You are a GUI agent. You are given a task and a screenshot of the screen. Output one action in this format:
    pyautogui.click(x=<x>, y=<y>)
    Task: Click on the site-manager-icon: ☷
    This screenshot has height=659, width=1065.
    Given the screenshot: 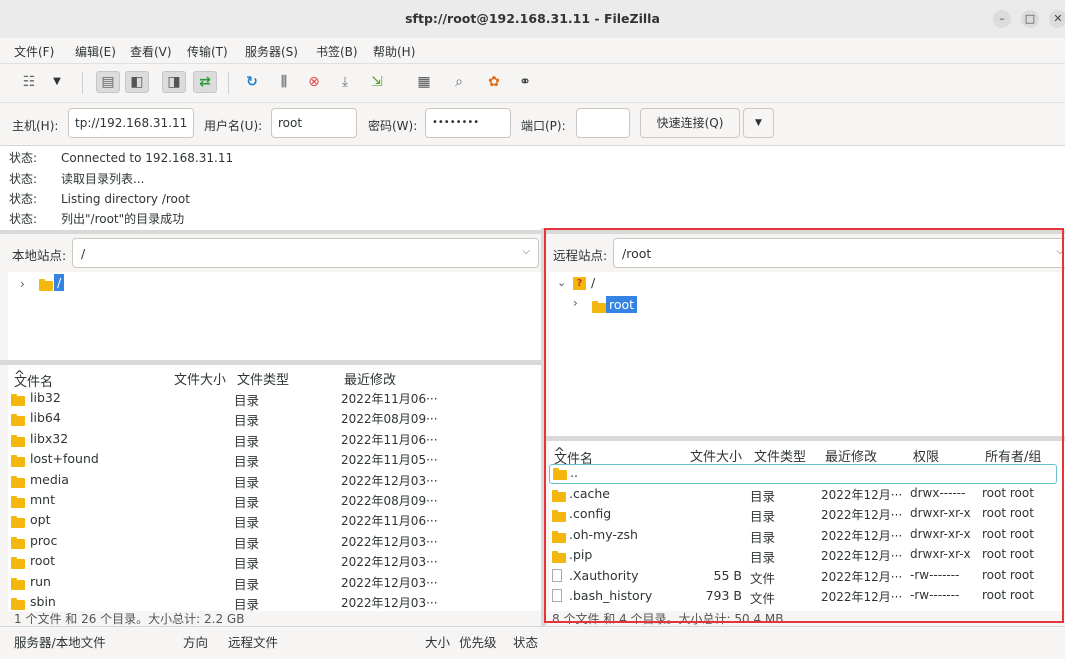 What is the action you would take?
    pyautogui.click(x=29, y=82)
    